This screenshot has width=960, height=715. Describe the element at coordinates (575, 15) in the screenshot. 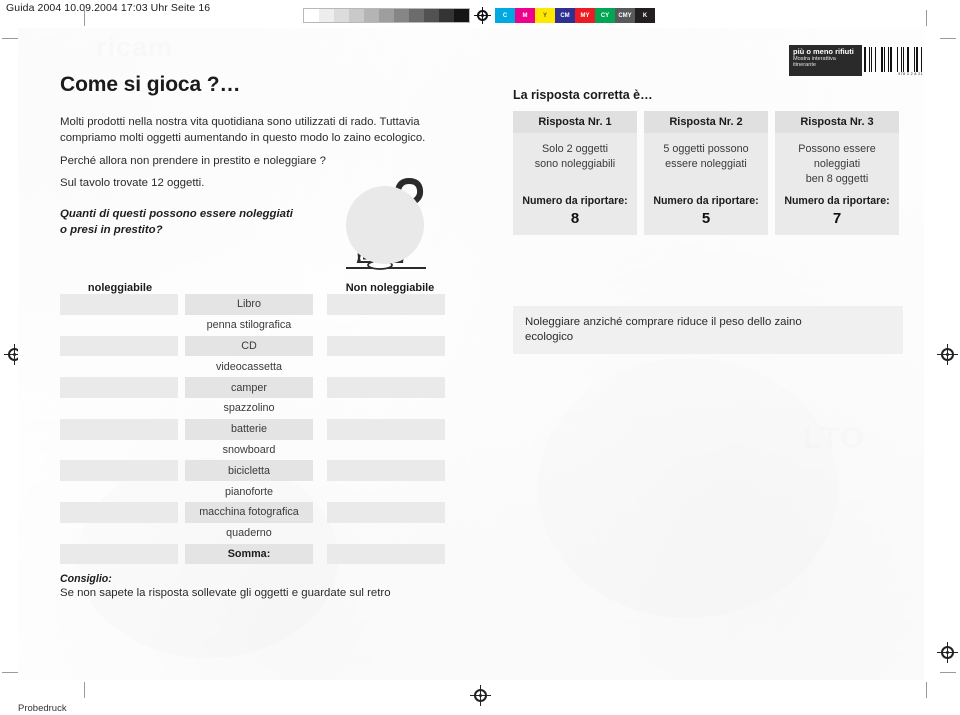

I see `cmyk-patch-strip: C M Y CM MY CY CMY K` at that location.